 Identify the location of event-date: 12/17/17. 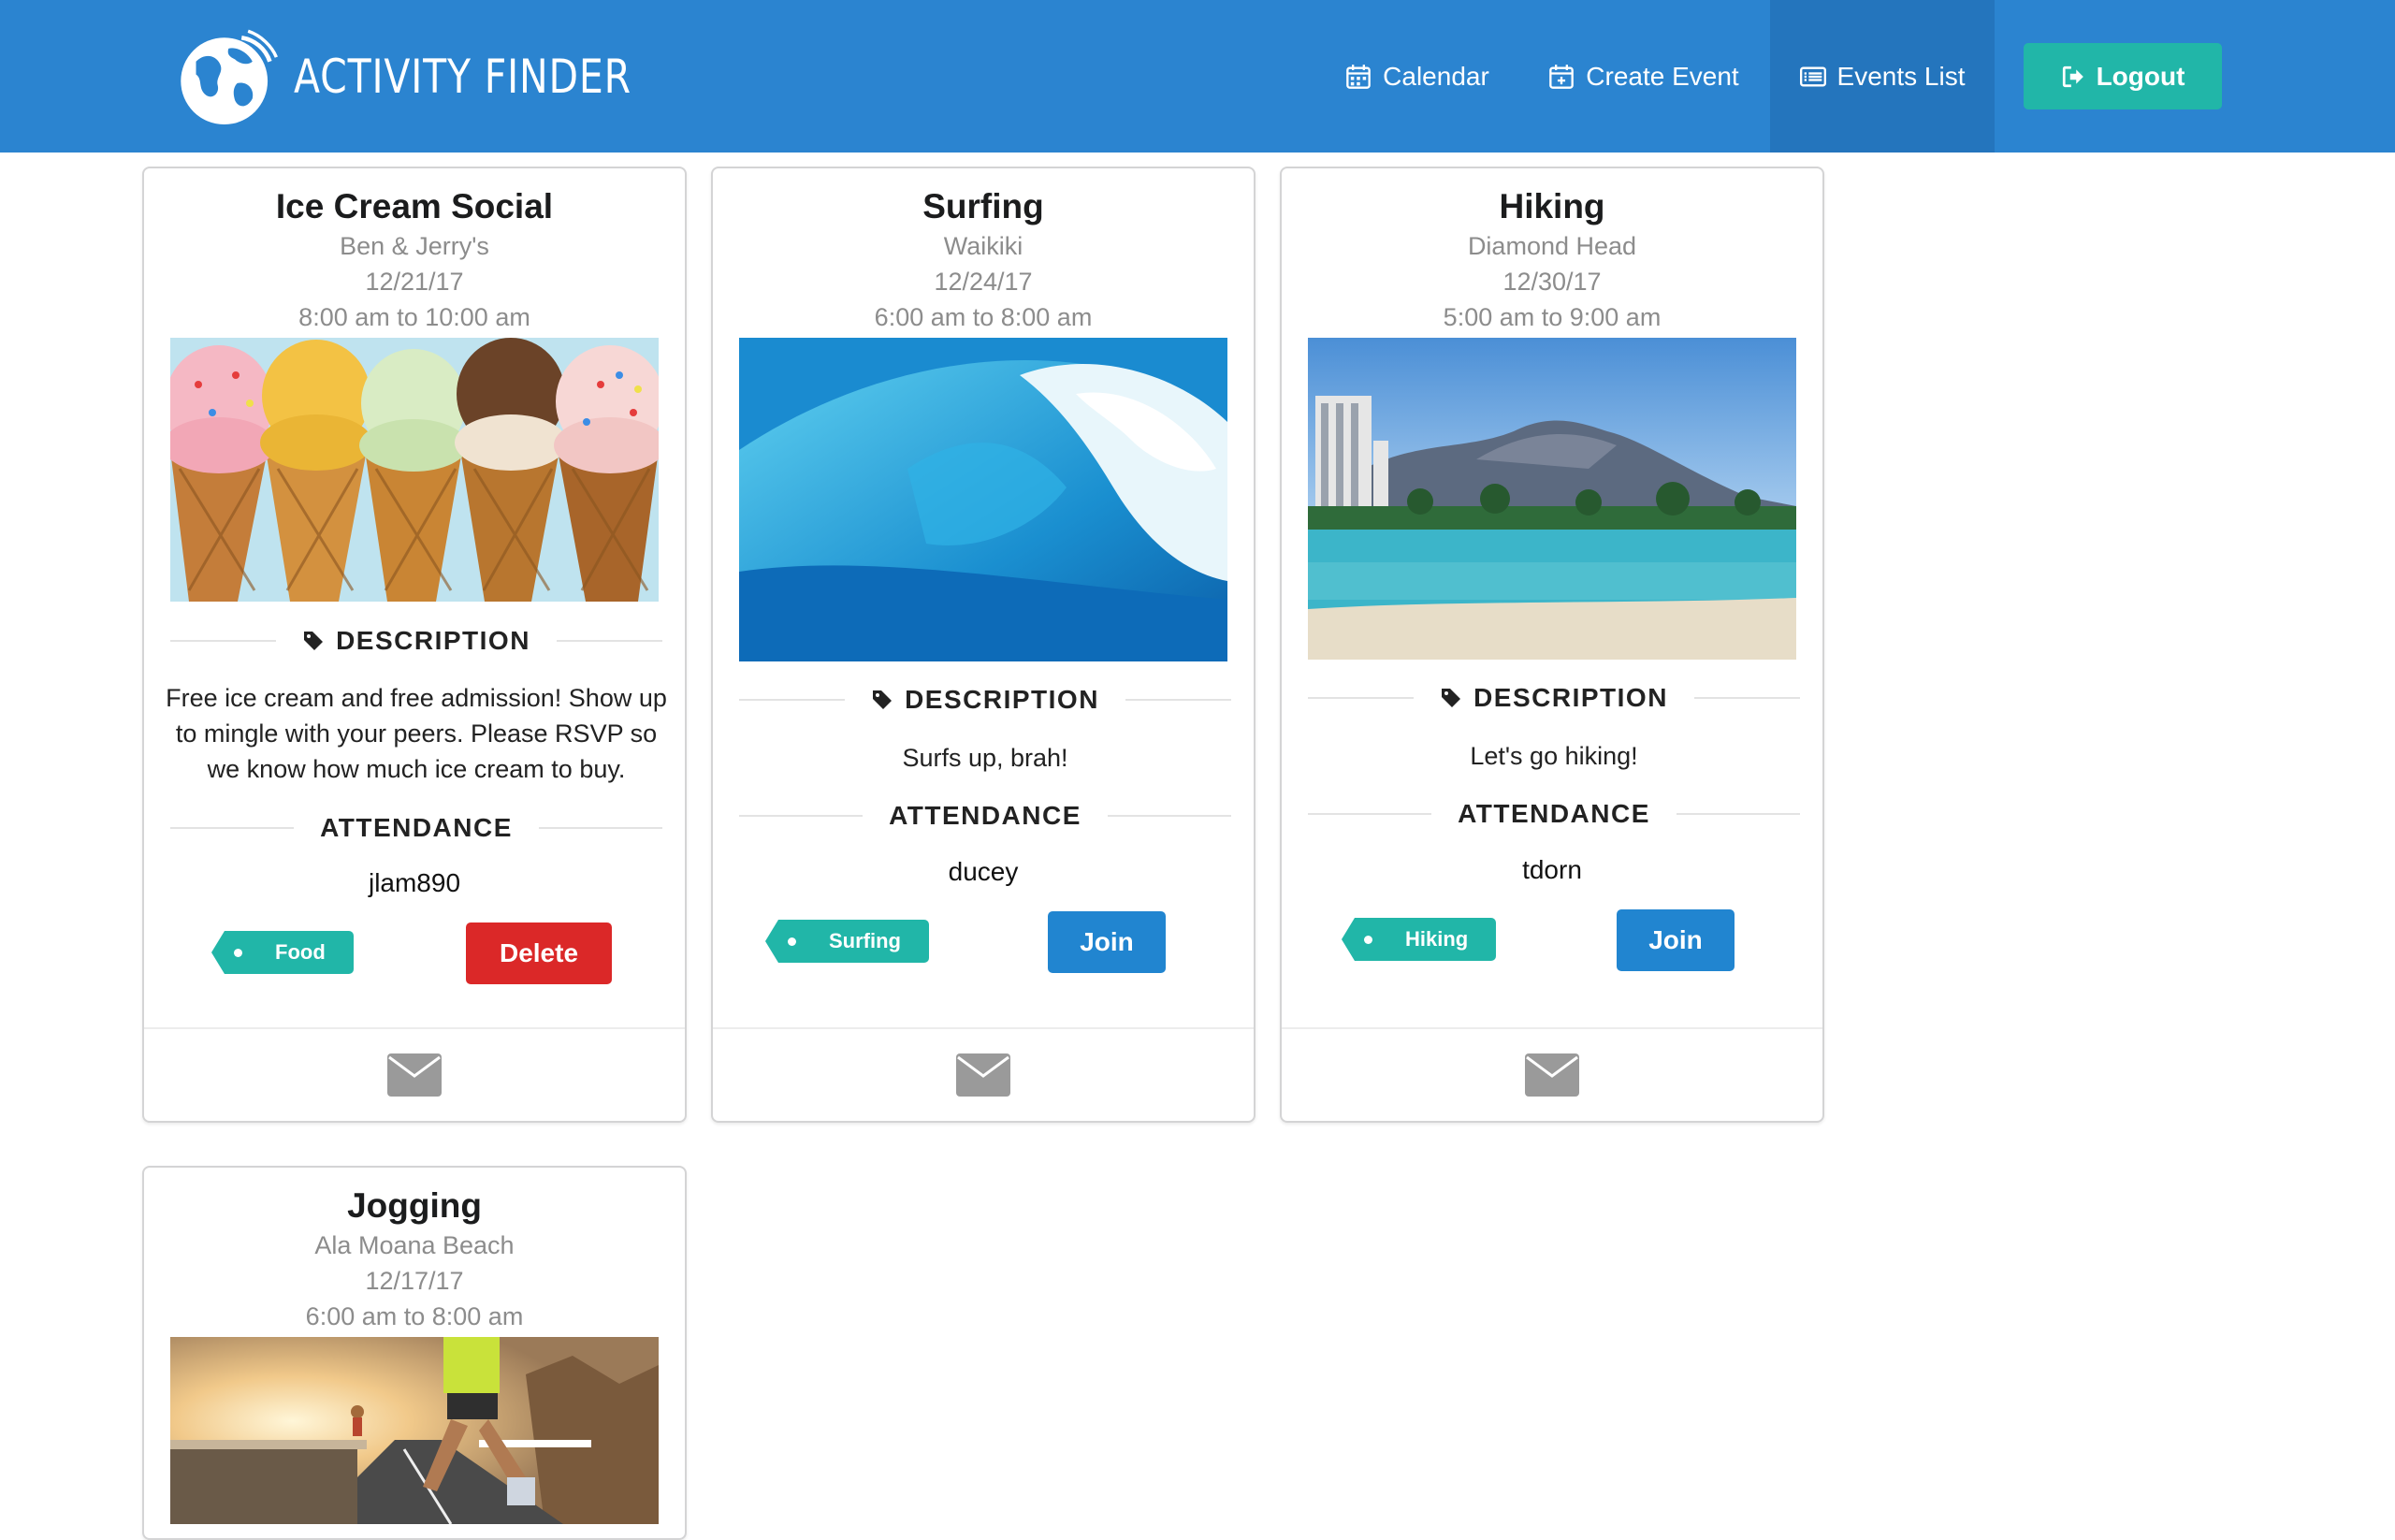
(414, 1281).